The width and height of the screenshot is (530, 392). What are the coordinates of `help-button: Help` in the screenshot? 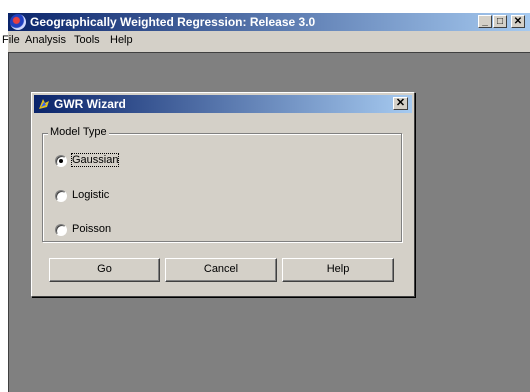 It's located at (338, 270).